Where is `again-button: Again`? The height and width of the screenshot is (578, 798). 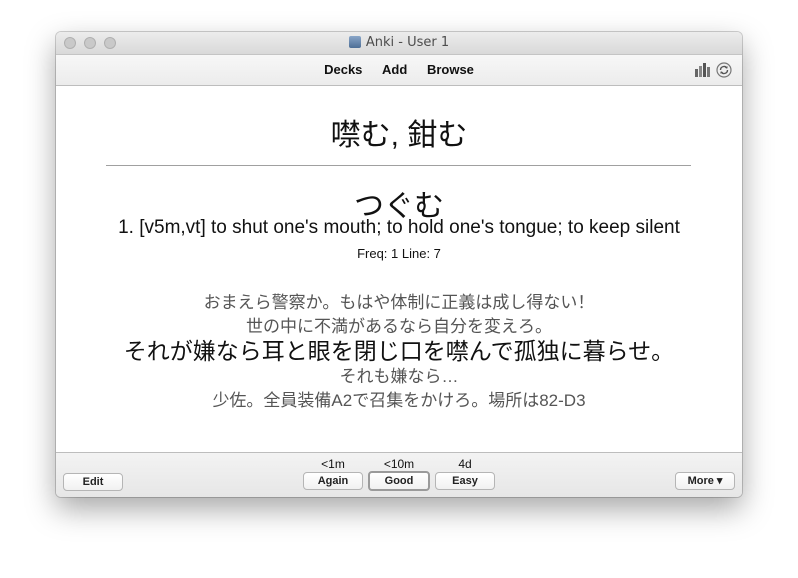 again-button: Again is located at coordinates (333, 481).